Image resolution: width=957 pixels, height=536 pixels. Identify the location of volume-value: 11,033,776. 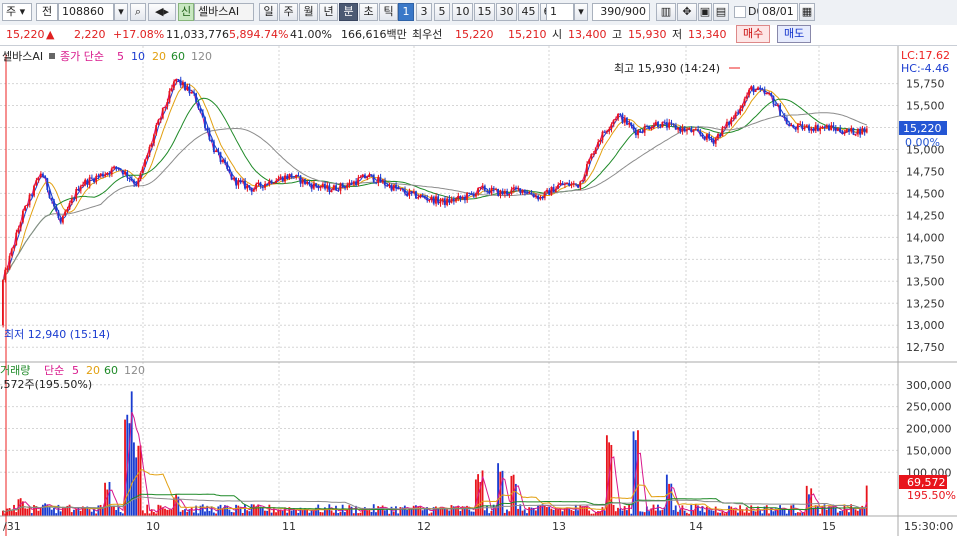
(197, 34).